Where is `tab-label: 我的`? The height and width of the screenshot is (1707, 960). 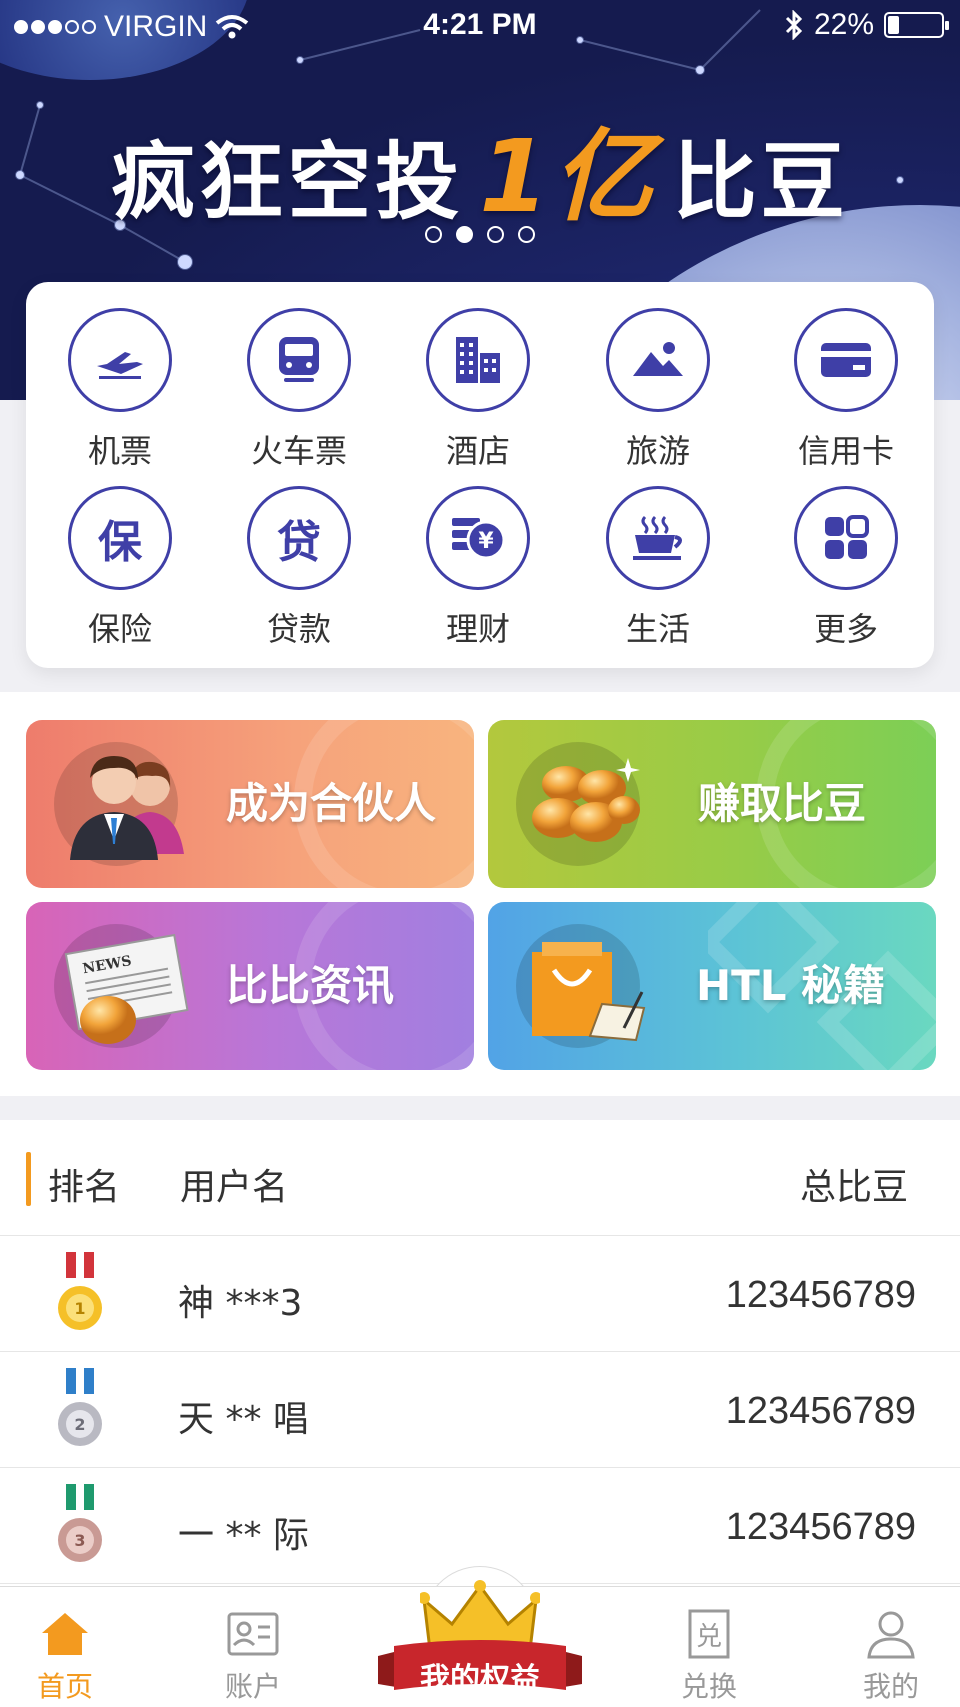 tab-label: 我的 is located at coordinates (890, 1686).